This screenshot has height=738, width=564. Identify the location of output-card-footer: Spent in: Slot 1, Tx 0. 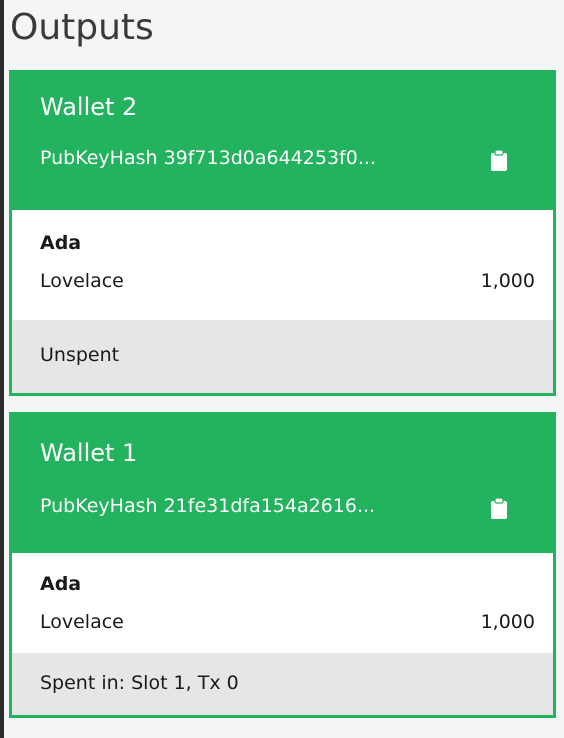
(282, 684).